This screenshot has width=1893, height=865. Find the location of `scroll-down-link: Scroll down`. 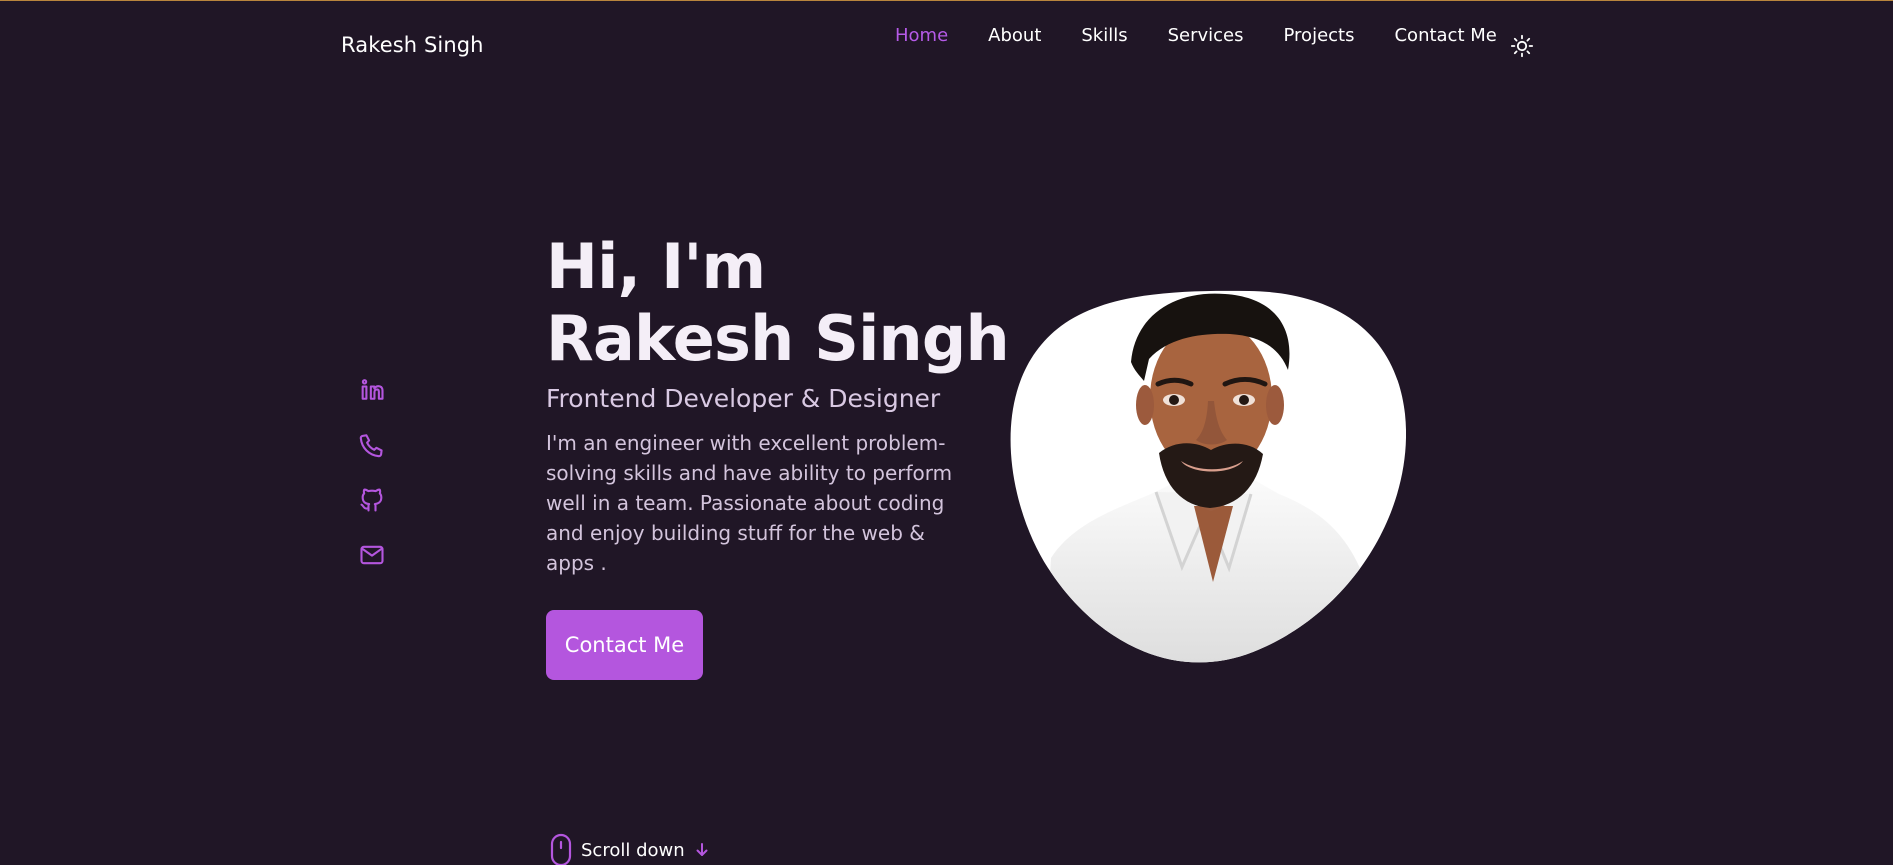

scroll-down-link: Scroll down is located at coordinates (630, 849).